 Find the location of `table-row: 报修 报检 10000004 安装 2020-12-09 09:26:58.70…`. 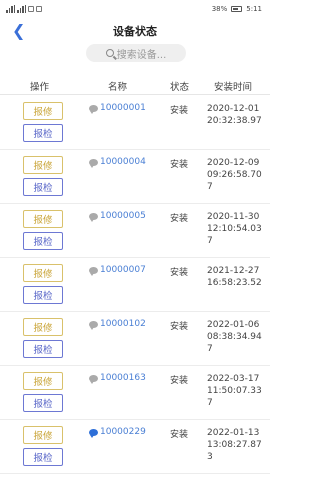

table-row: 报修 报检 10000004 安装 2020-12-09 09:26:58.70… is located at coordinates (135, 177).